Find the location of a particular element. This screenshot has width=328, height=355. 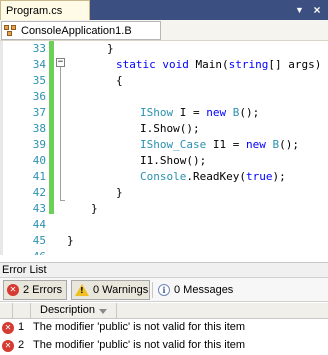

type-token: Console is located at coordinates (163, 176).